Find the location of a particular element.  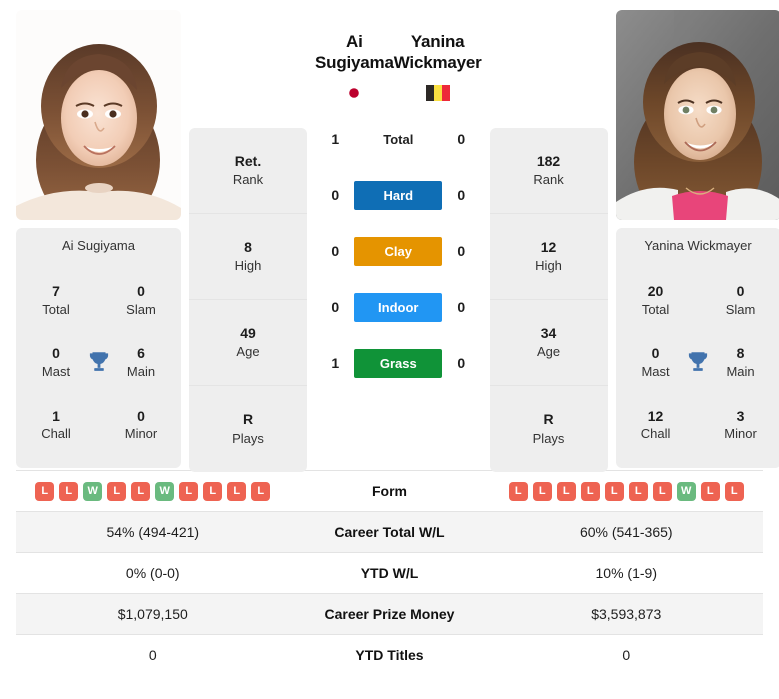

titles-row: 20 Total 0 Slam is located at coordinates (698, 300).